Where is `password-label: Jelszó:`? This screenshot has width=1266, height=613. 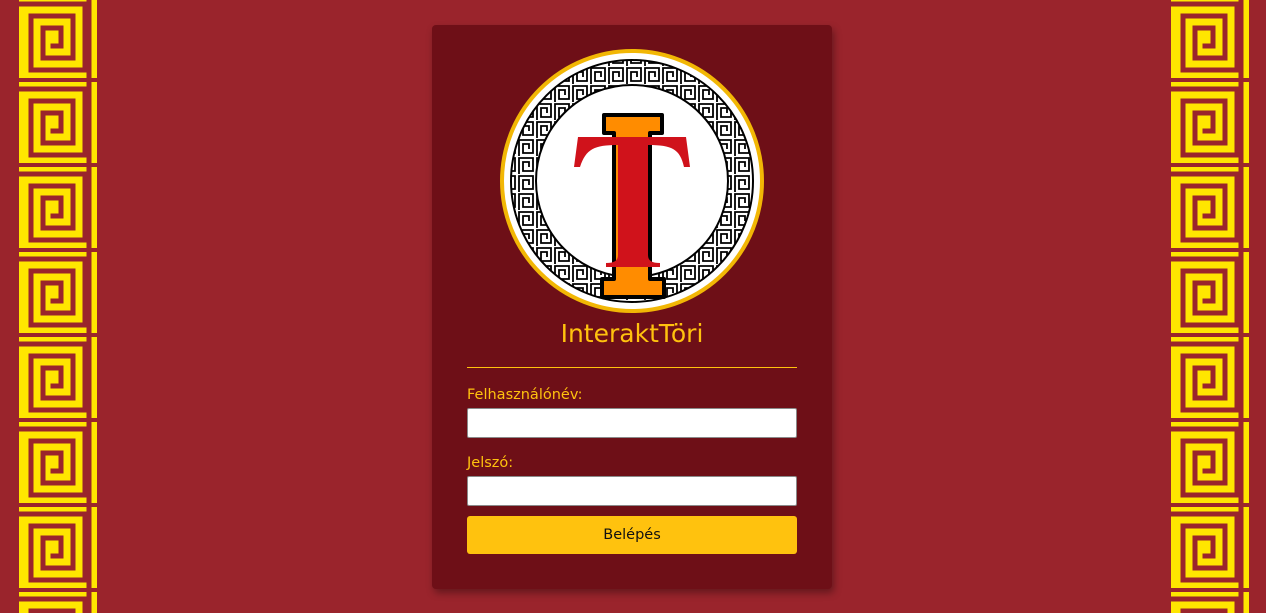
password-label: Jelszó: is located at coordinates (490, 463).